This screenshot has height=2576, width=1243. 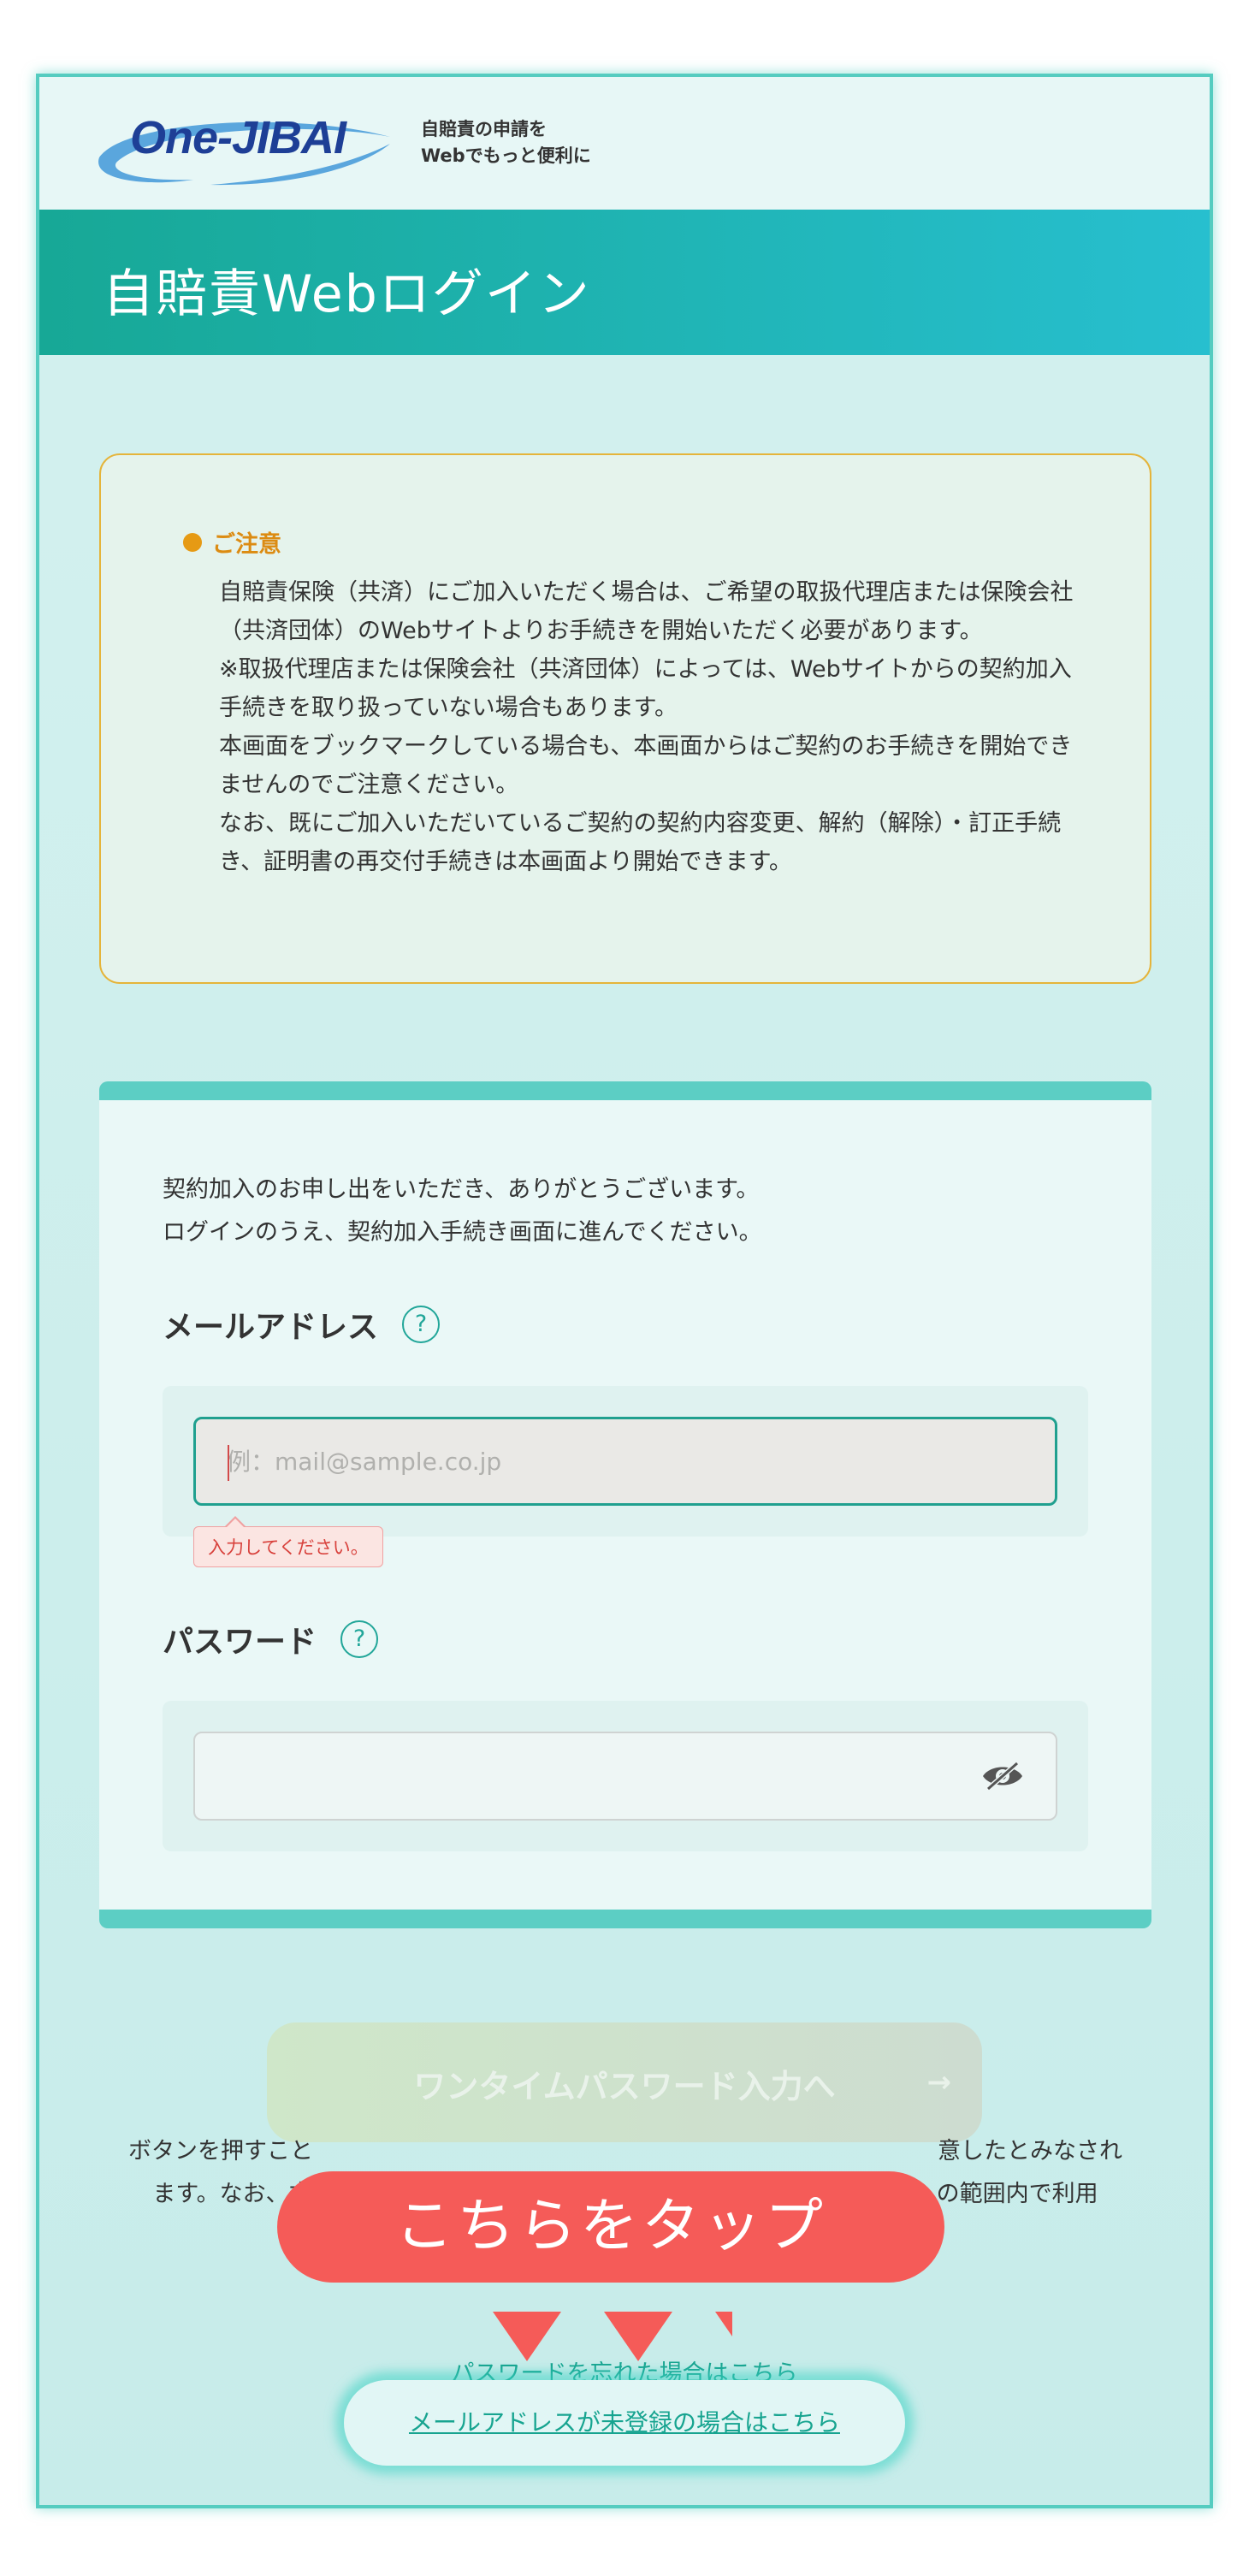 I want to click on email-input-shell, so click(x=625, y=1461).